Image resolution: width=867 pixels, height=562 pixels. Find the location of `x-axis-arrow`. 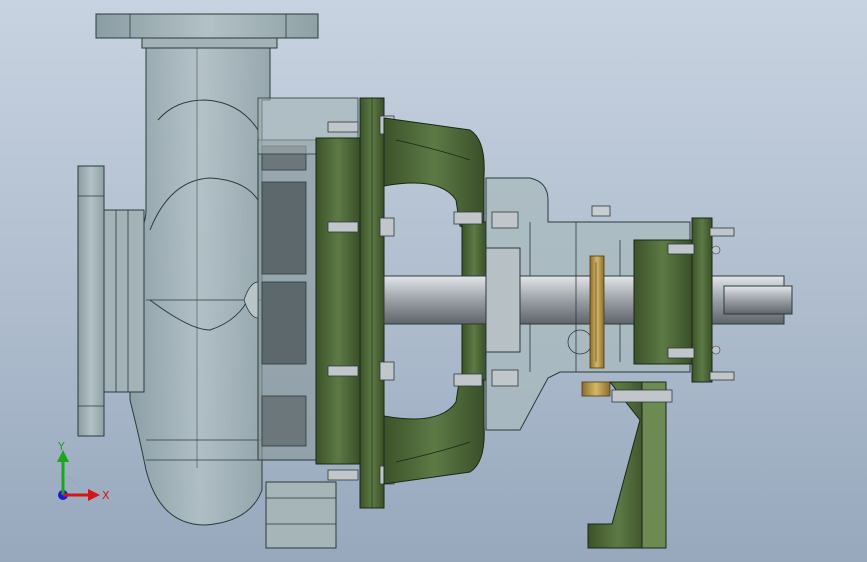

x-axis-arrow is located at coordinates (94, 495).